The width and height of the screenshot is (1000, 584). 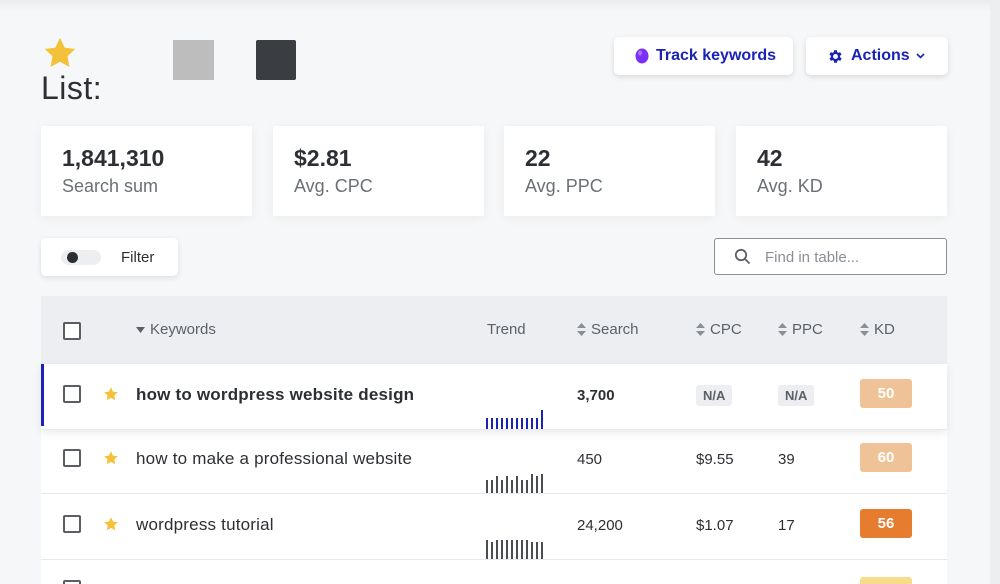 I want to click on select-all-checkbox, so click(x=72, y=331).